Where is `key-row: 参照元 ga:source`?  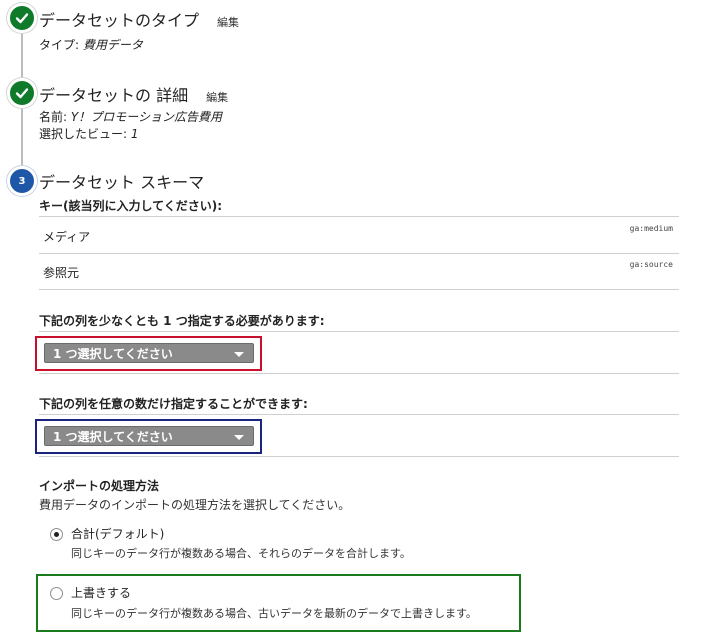
key-row: 参照元 ga:source is located at coordinates (359, 272).